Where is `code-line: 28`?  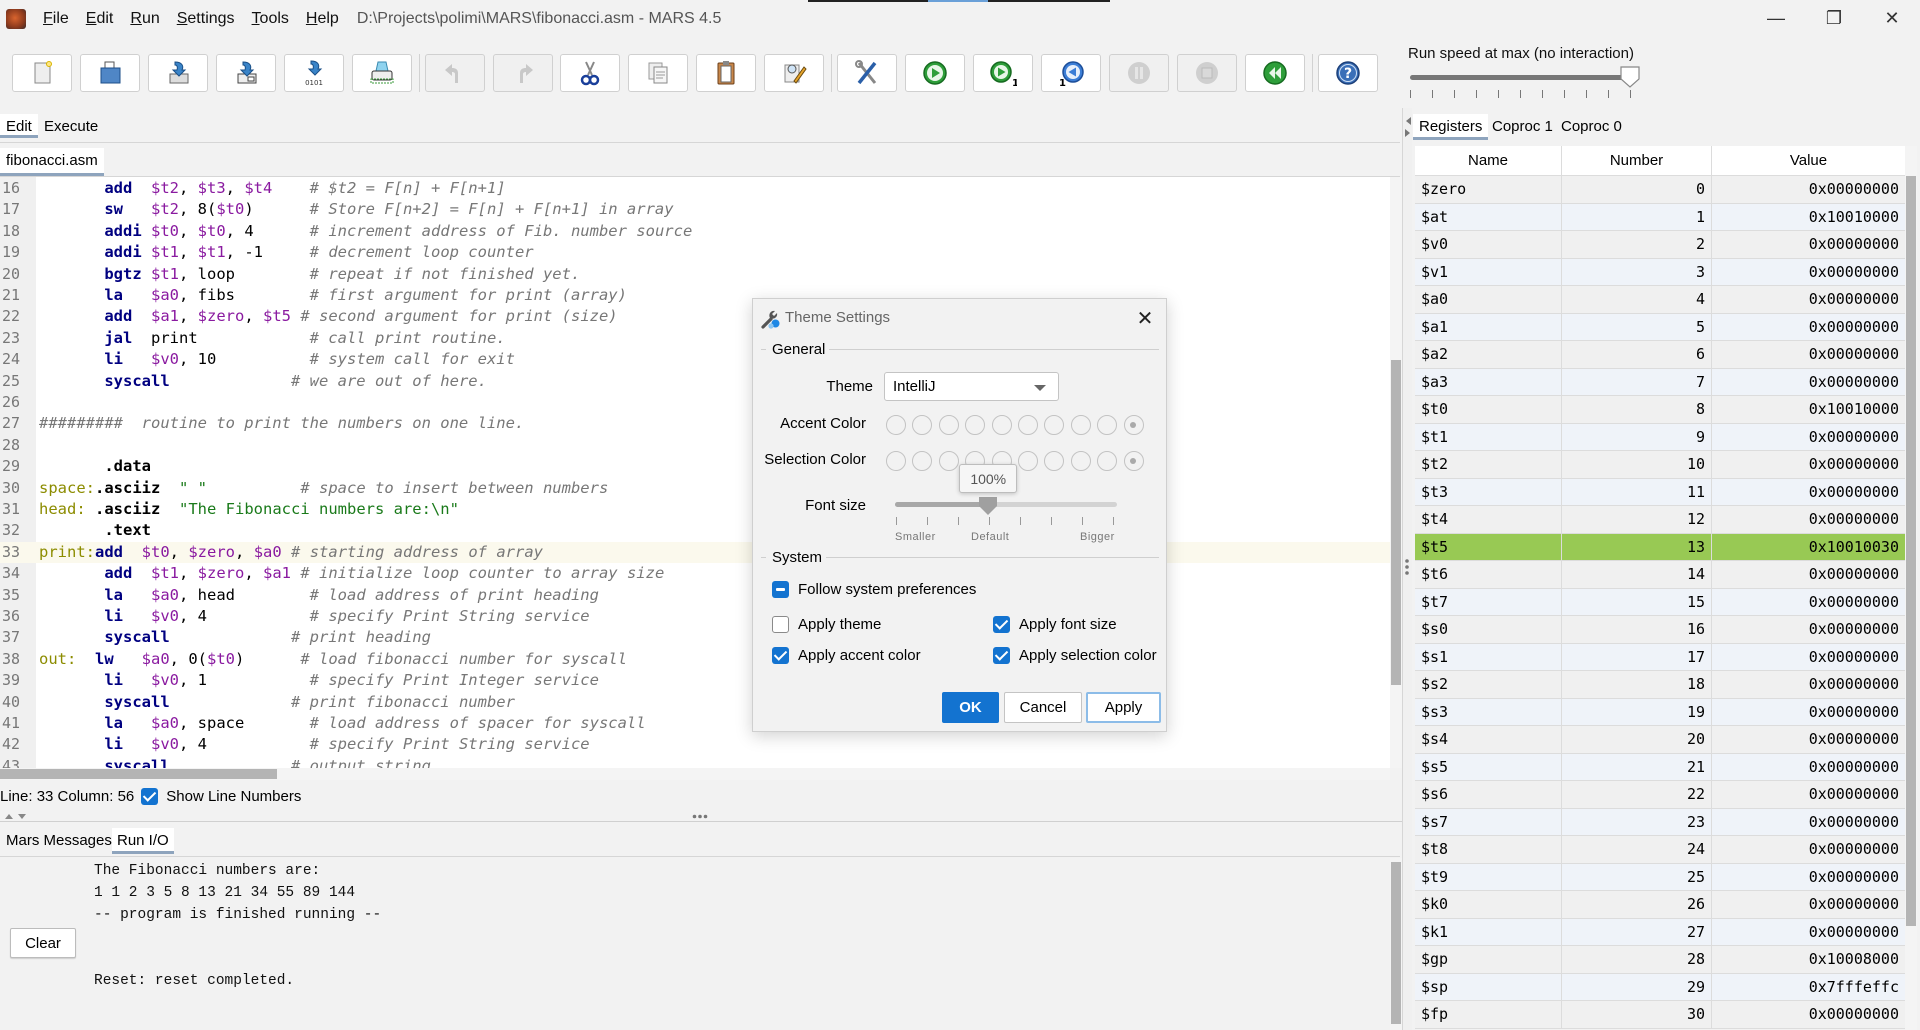
code-line: 28 is located at coordinates (695, 445).